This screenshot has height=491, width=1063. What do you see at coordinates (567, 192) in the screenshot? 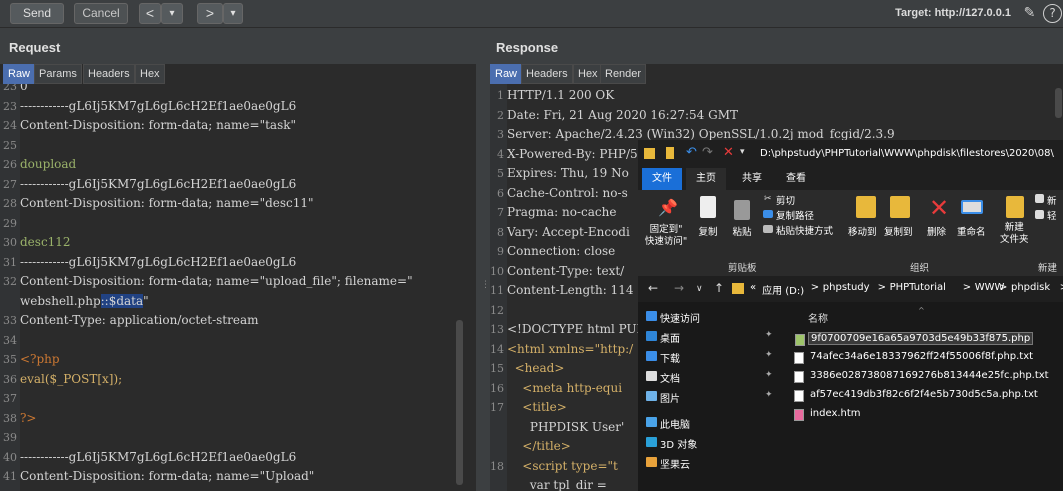
I see `line-text: Cache-Control: no-s` at bounding box center [567, 192].